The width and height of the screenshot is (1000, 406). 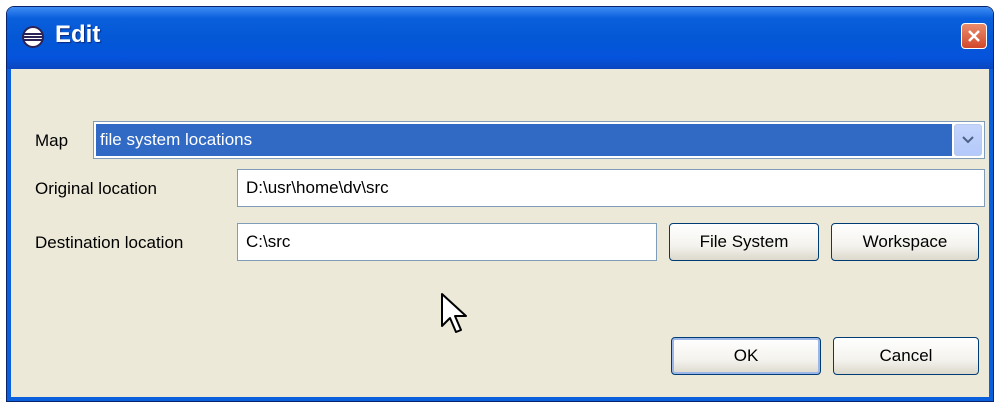 What do you see at coordinates (454, 313) in the screenshot?
I see `mouse-pointer-icon` at bounding box center [454, 313].